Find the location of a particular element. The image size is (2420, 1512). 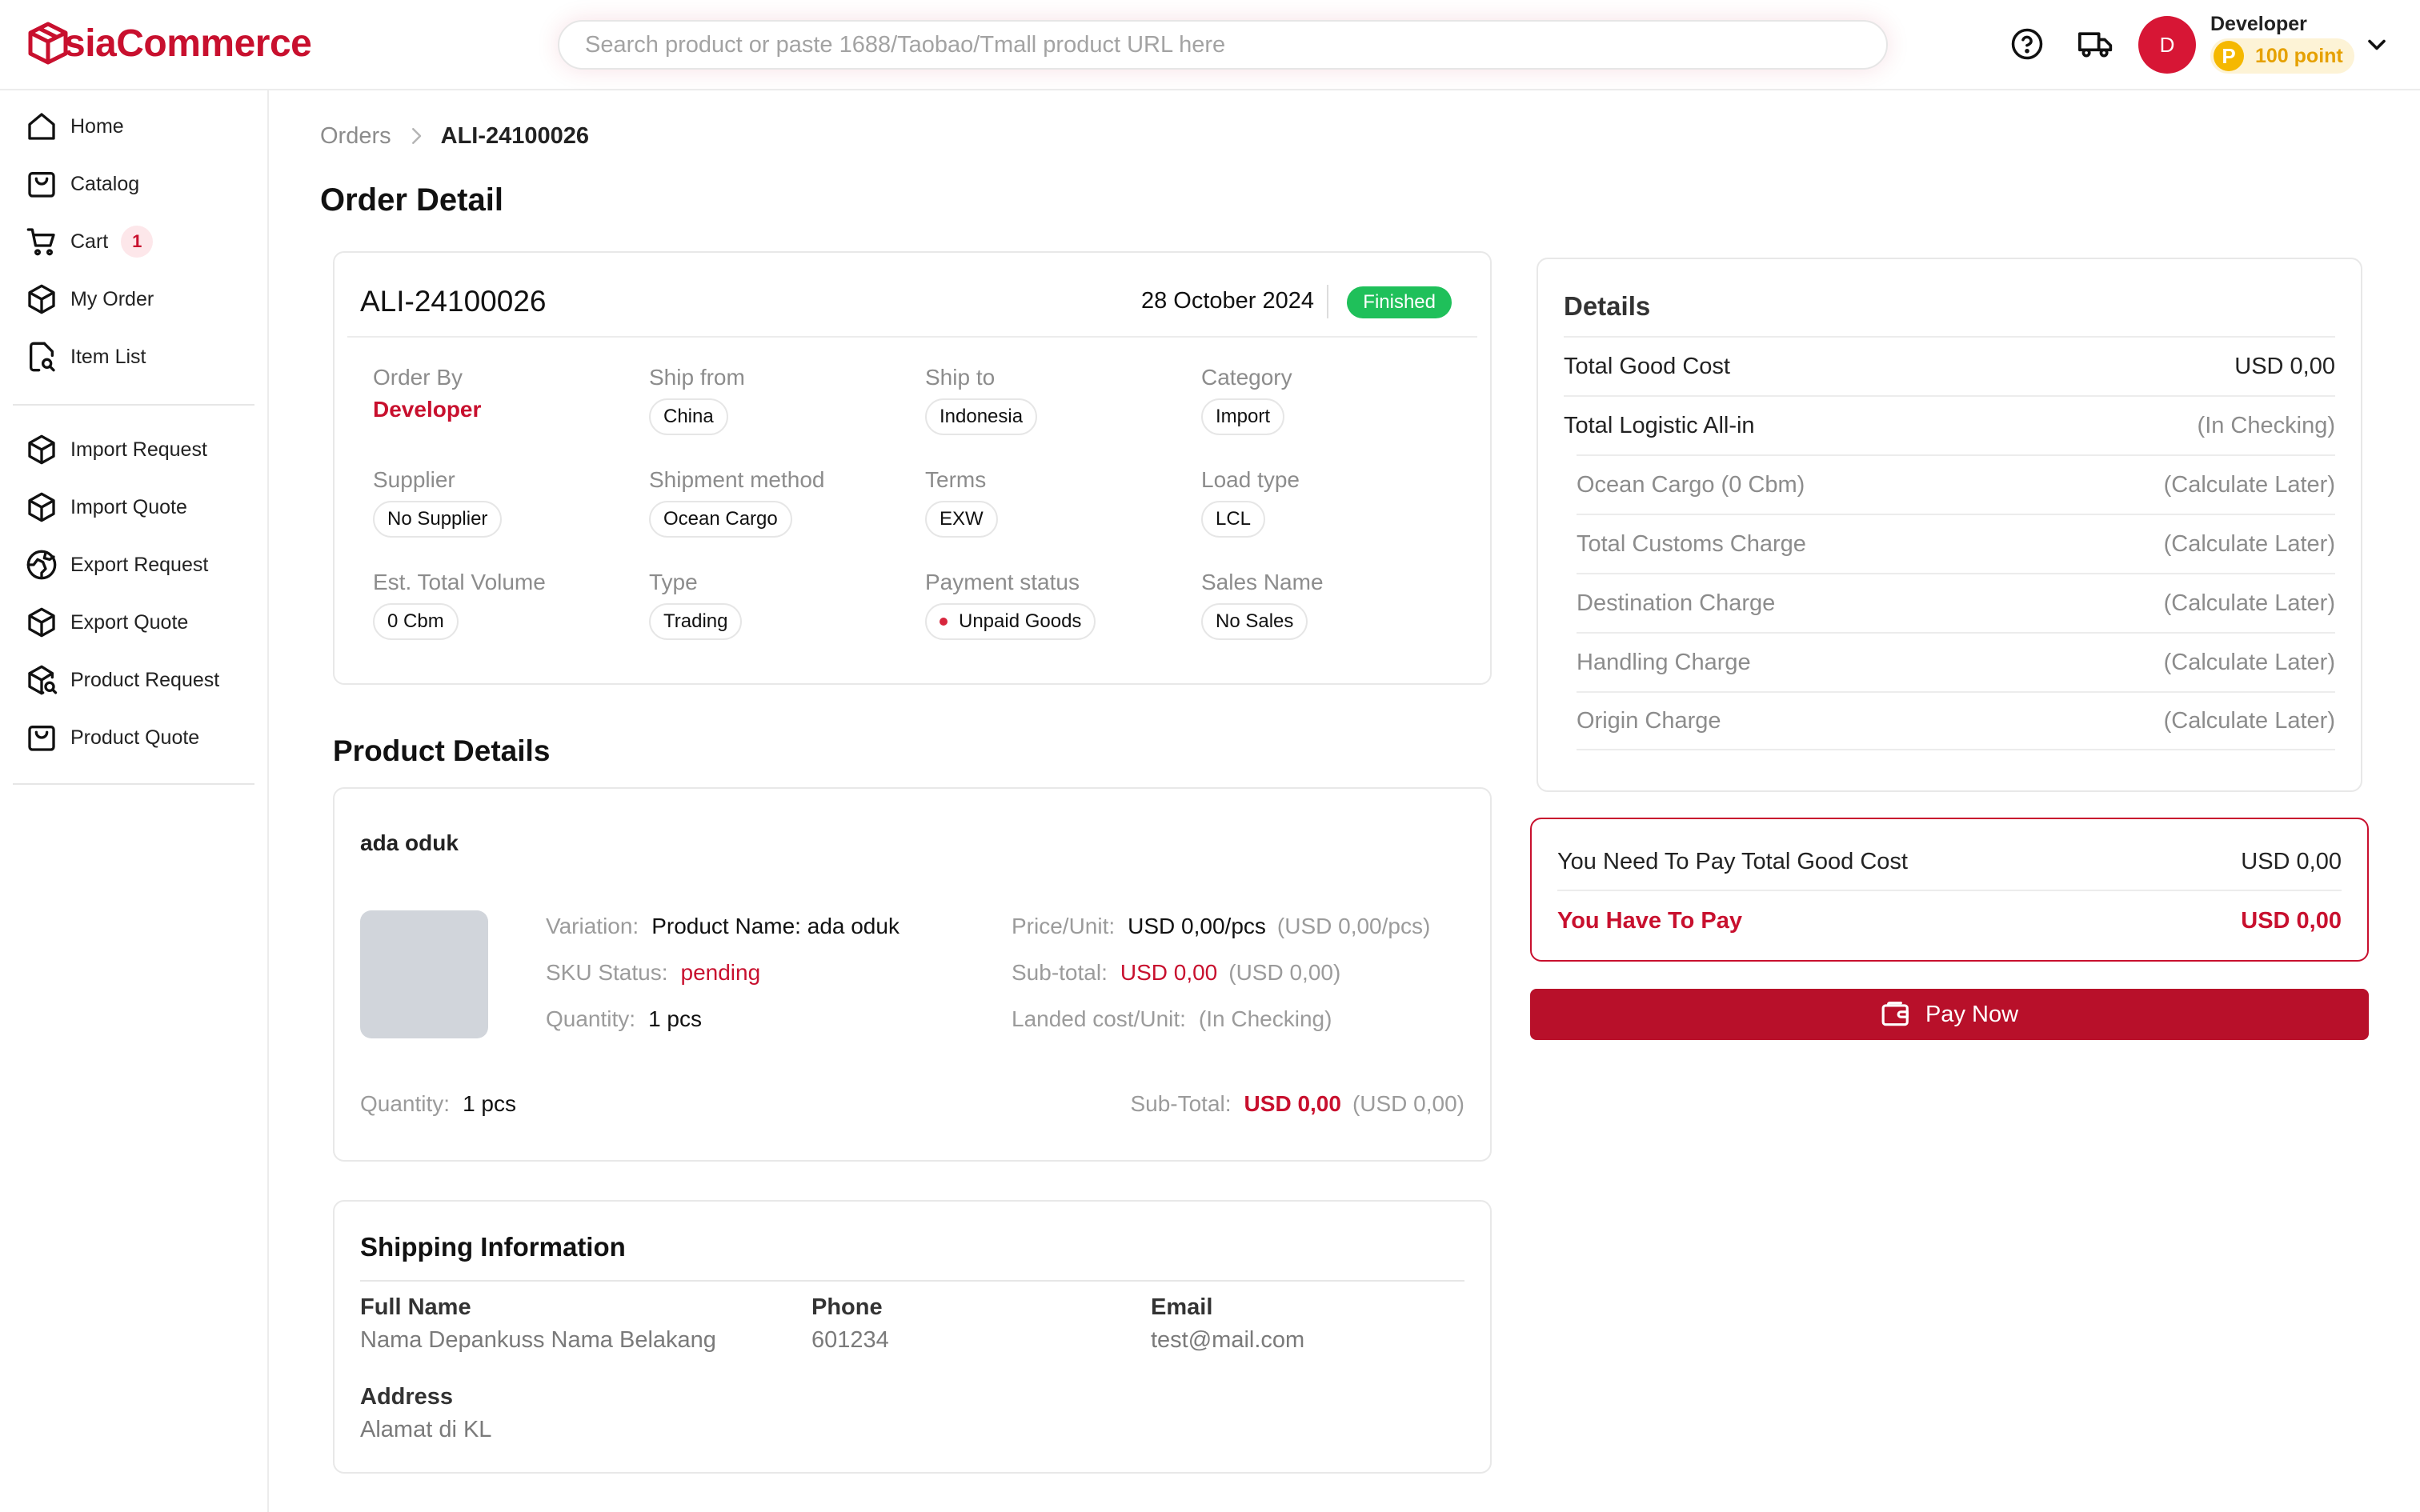

field-category: Category Import is located at coordinates (1246, 400).